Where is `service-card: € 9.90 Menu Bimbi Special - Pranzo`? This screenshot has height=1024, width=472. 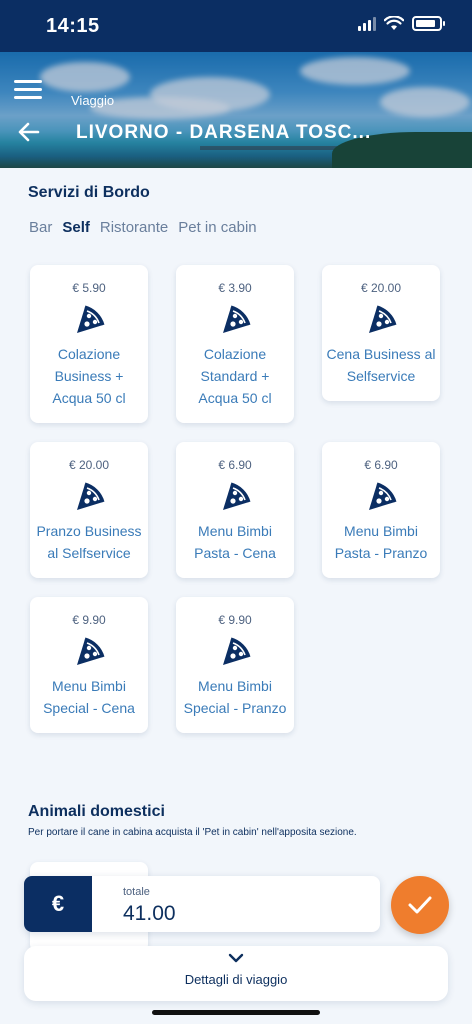
service-card: € 9.90 Menu Bimbi Special - Pranzo is located at coordinates (235, 665).